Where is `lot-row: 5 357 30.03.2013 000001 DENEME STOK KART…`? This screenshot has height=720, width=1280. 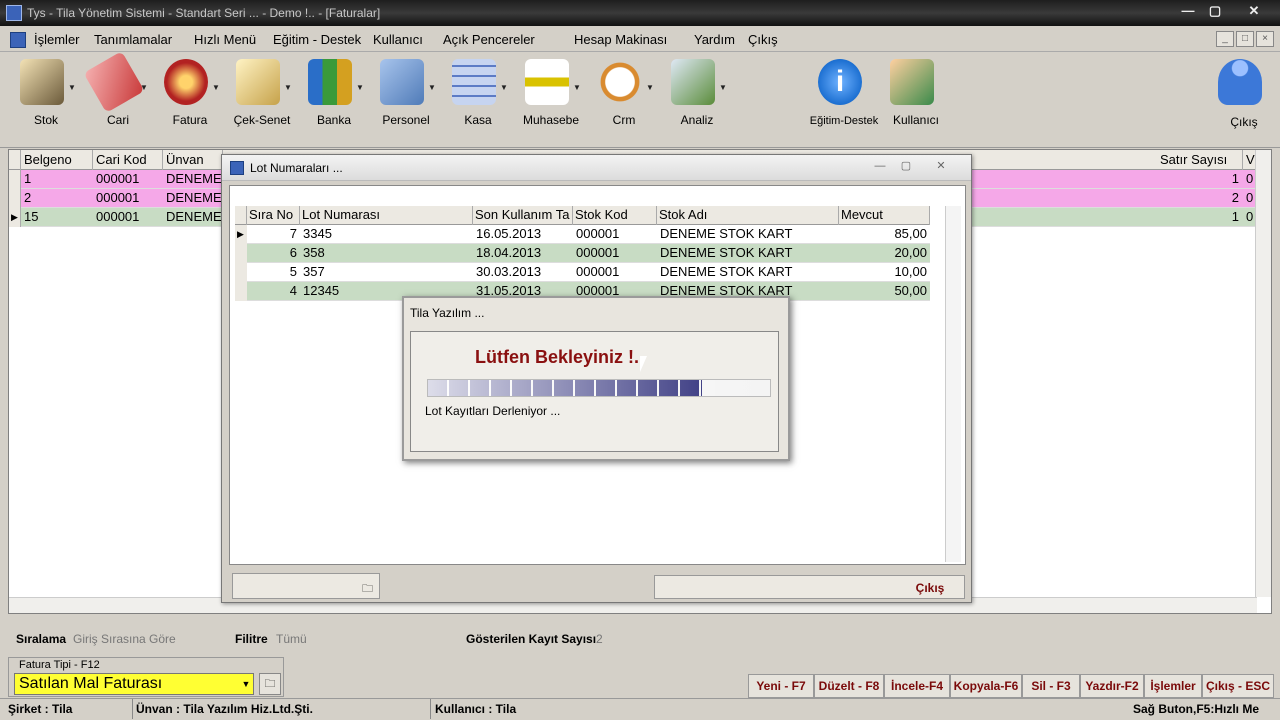 lot-row: 5 357 30.03.2013 000001 DENEME STOK KART… is located at coordinates (582, 272).